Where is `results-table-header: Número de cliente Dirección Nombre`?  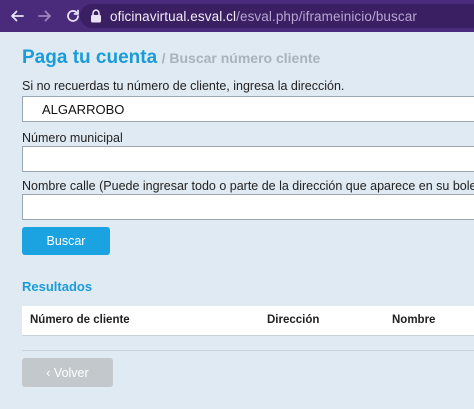 results-table-header: Número de cliente Dirección Nombre is located at coordinates (248, 321).